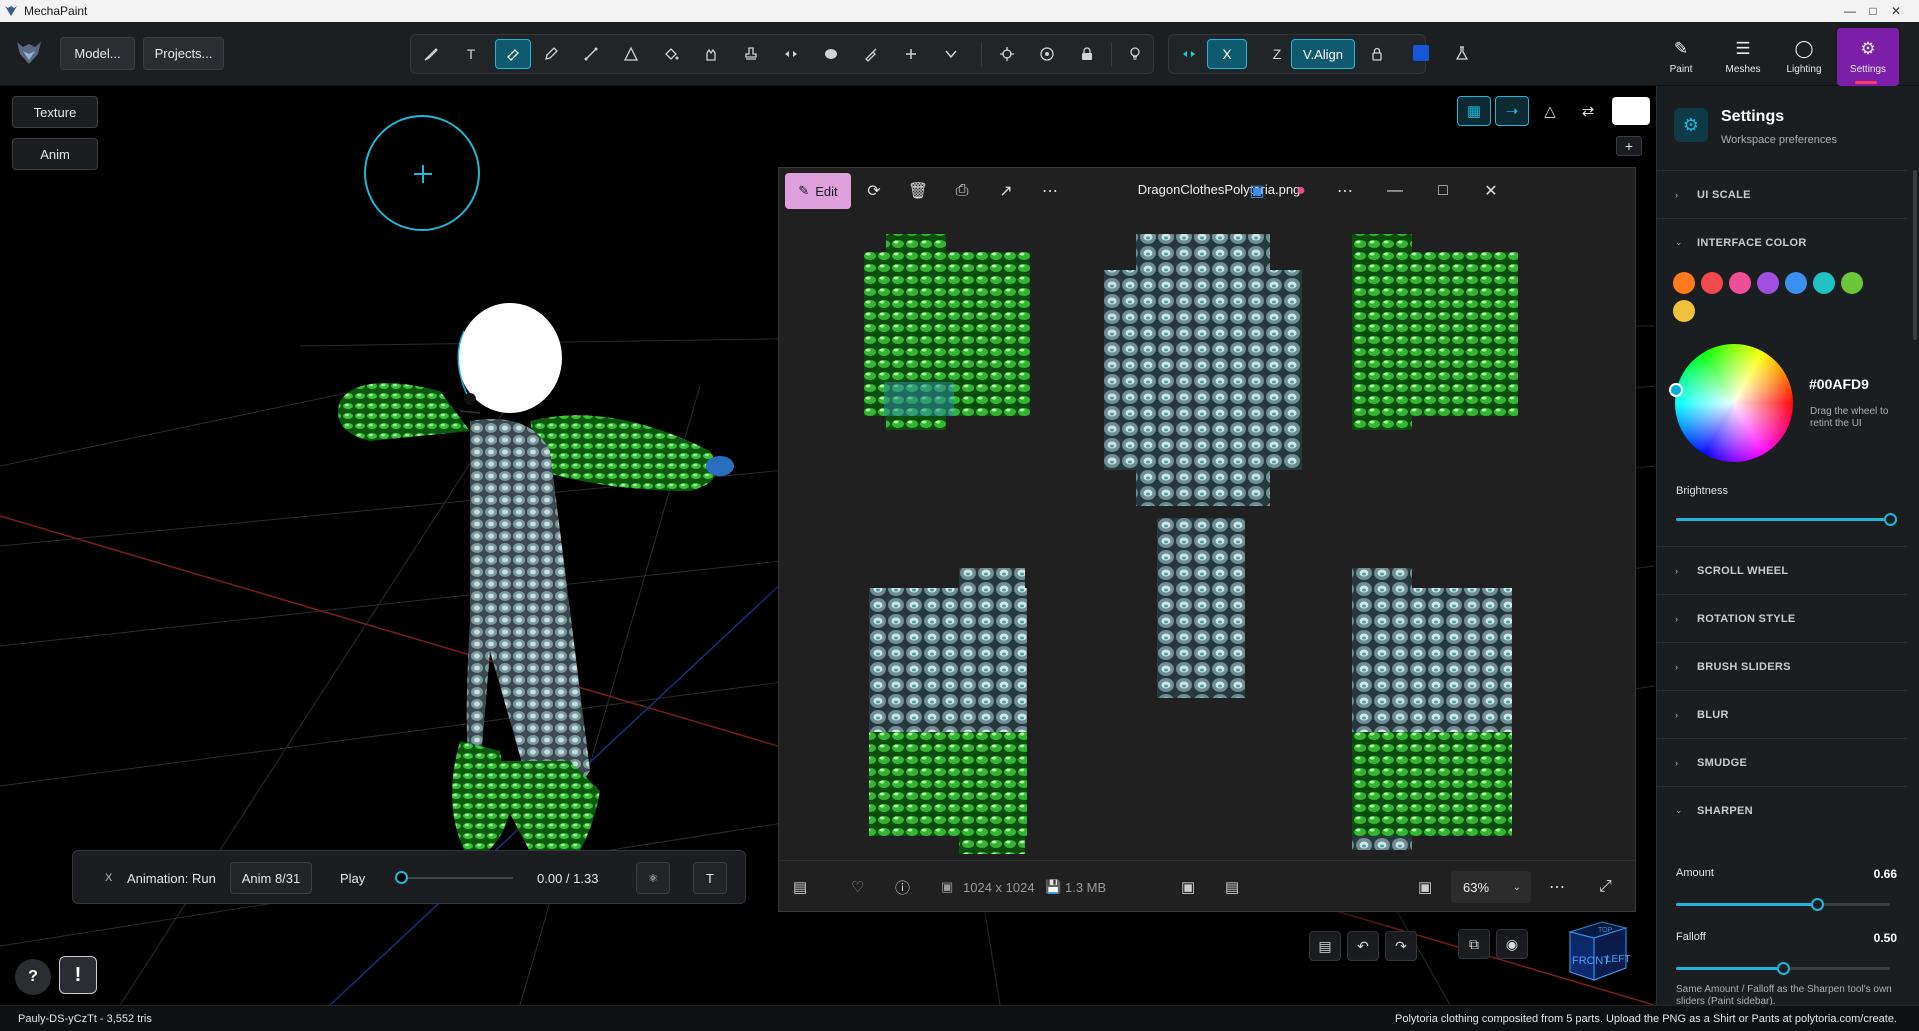 This screenshot has width=1919, height=1031. What do you see at coordinates (55, 154) in the screenshot?
I see `anim-button: Anim` at bounding box center [55, 154].